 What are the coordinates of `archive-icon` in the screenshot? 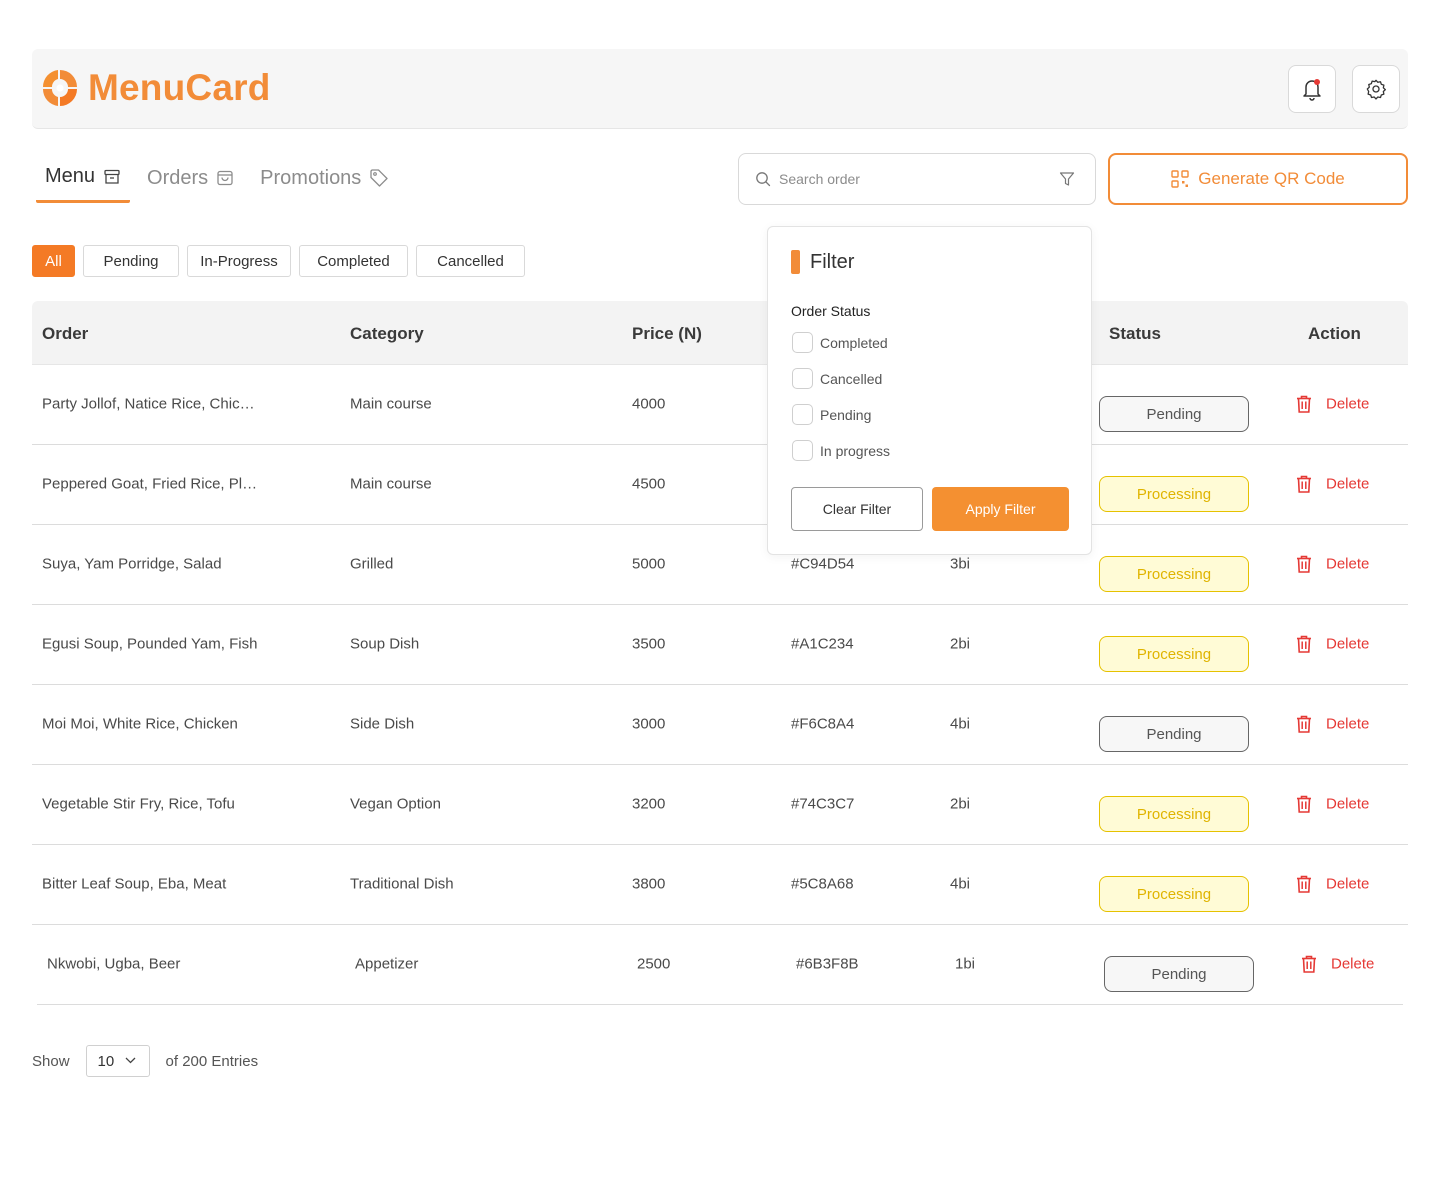 It's located at (112, 176).